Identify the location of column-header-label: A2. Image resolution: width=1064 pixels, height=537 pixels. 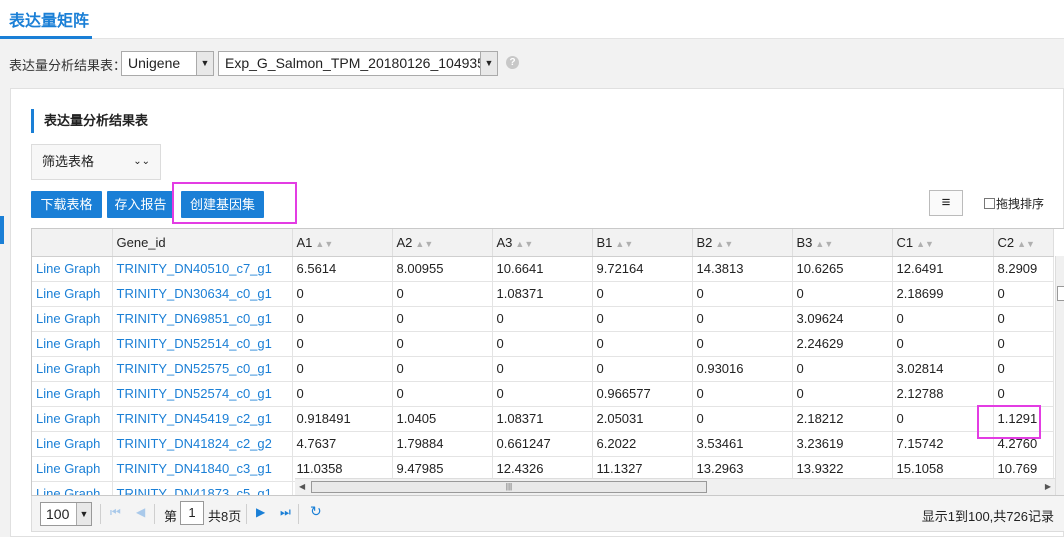
(404, 242).